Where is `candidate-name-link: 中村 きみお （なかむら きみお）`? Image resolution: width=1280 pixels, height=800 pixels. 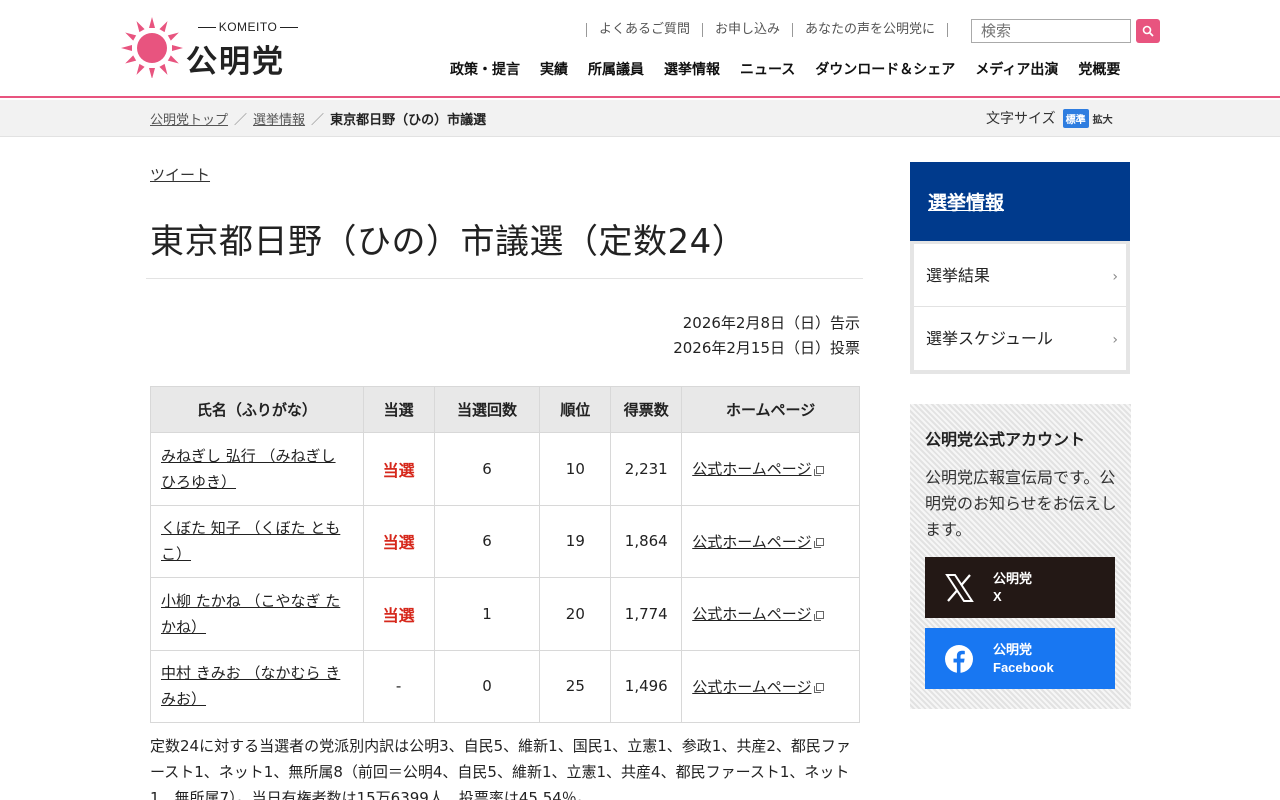
candidate-name-link: 中村 きみお （なかむら きみお） is located at coordinates (250, 686).